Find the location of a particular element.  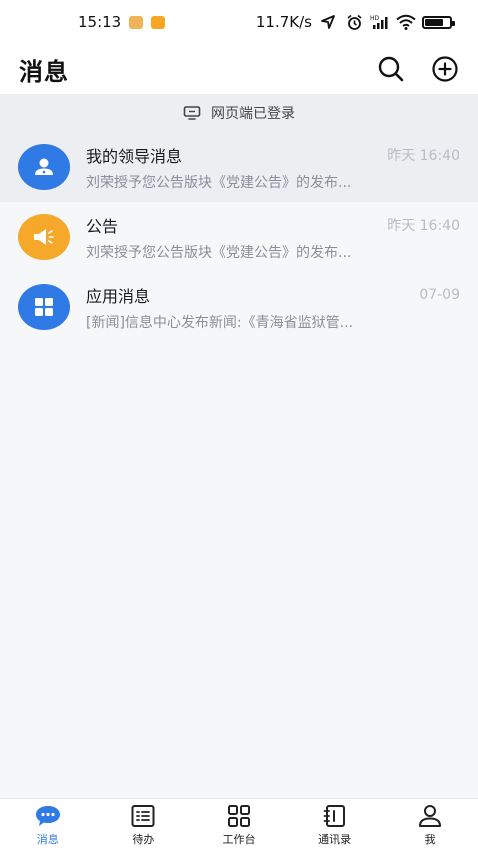

battery-icon is located at coordinates (438, 22).